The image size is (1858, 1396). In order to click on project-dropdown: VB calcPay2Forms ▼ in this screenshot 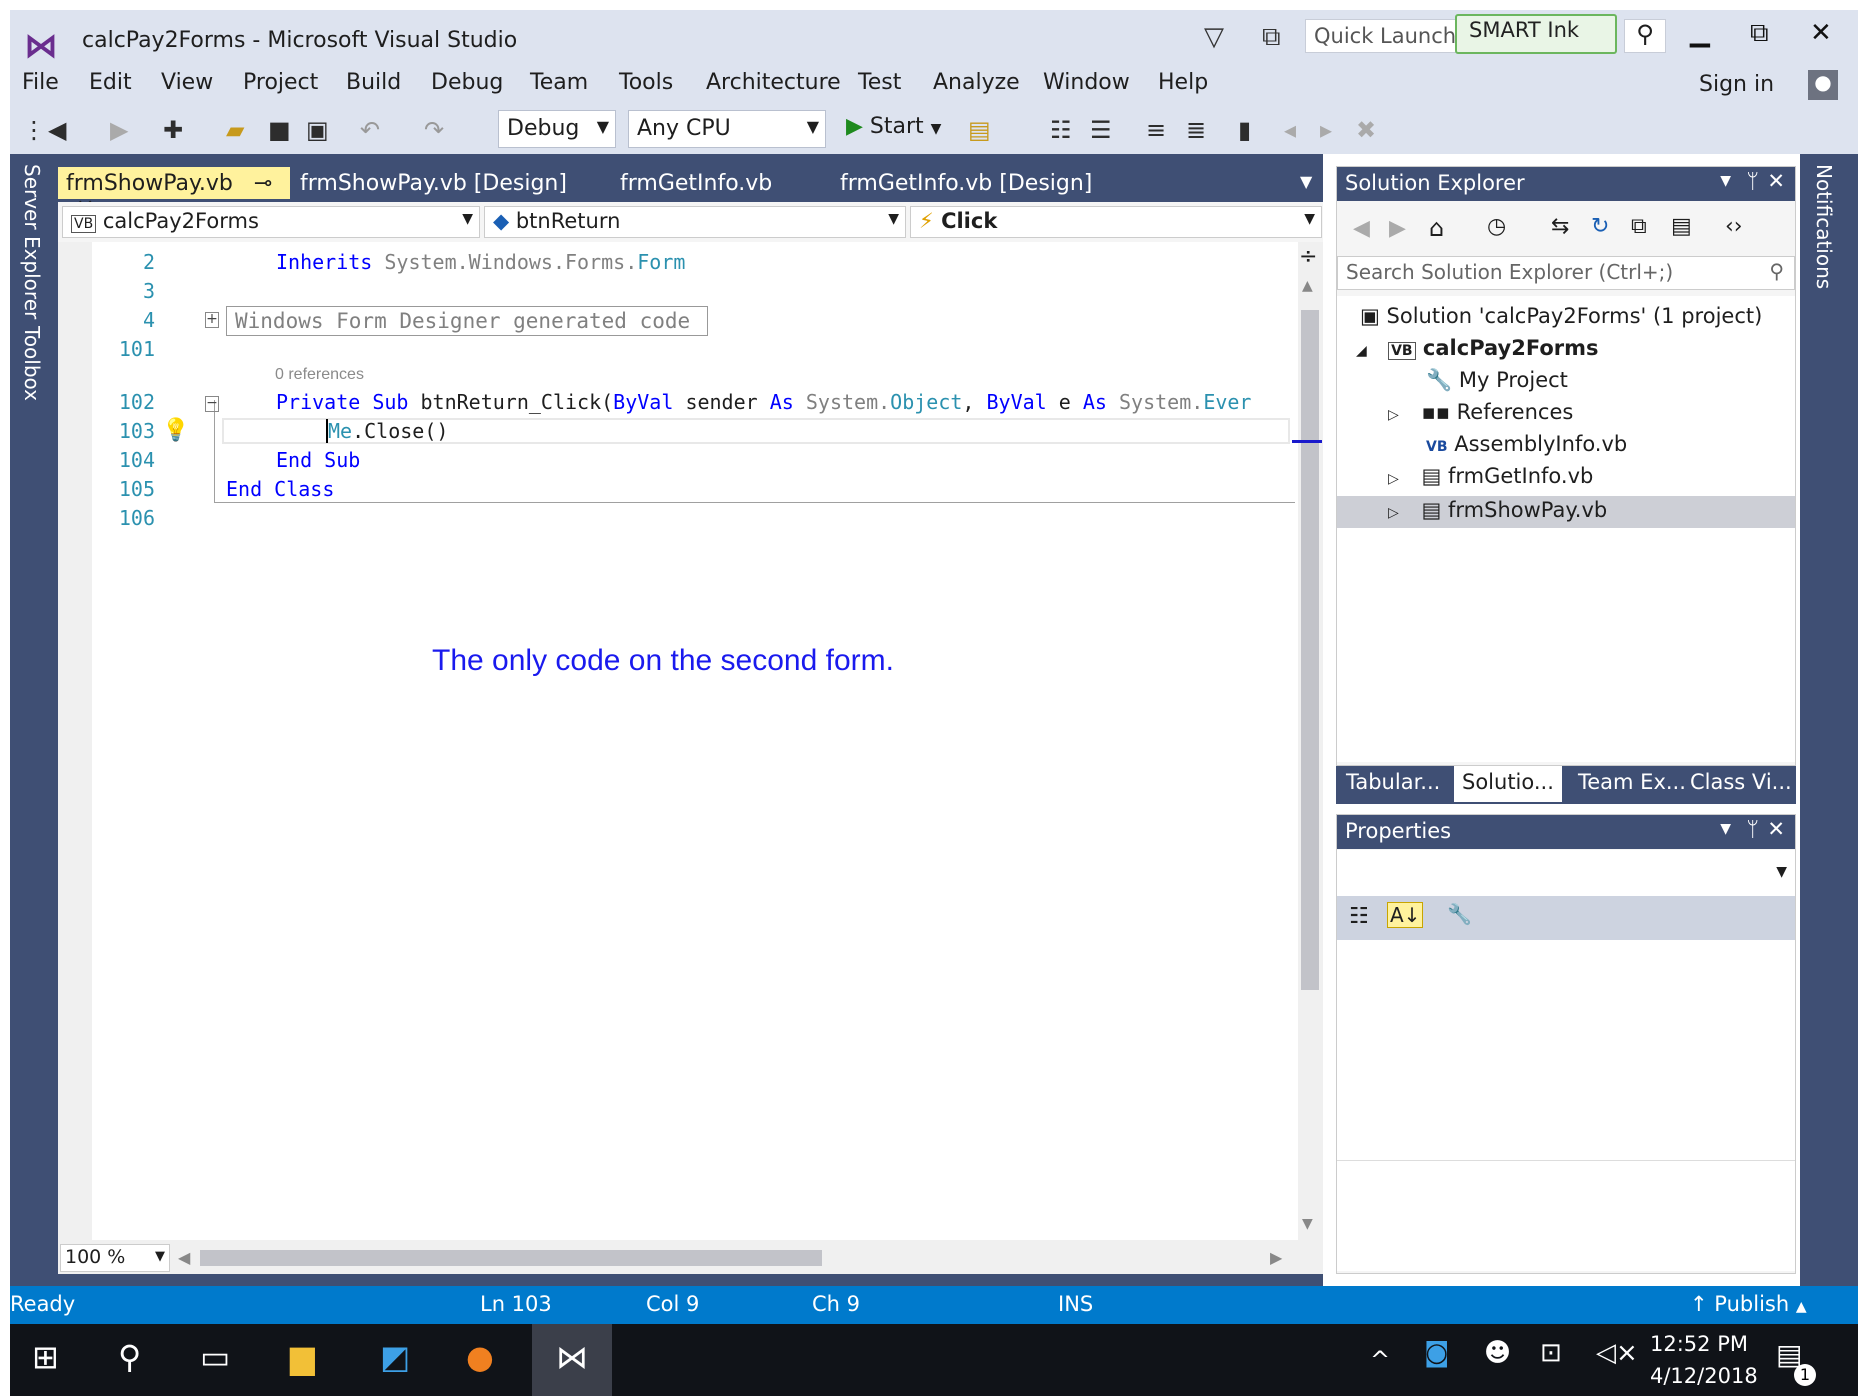, I will do `click(271, 222)`.